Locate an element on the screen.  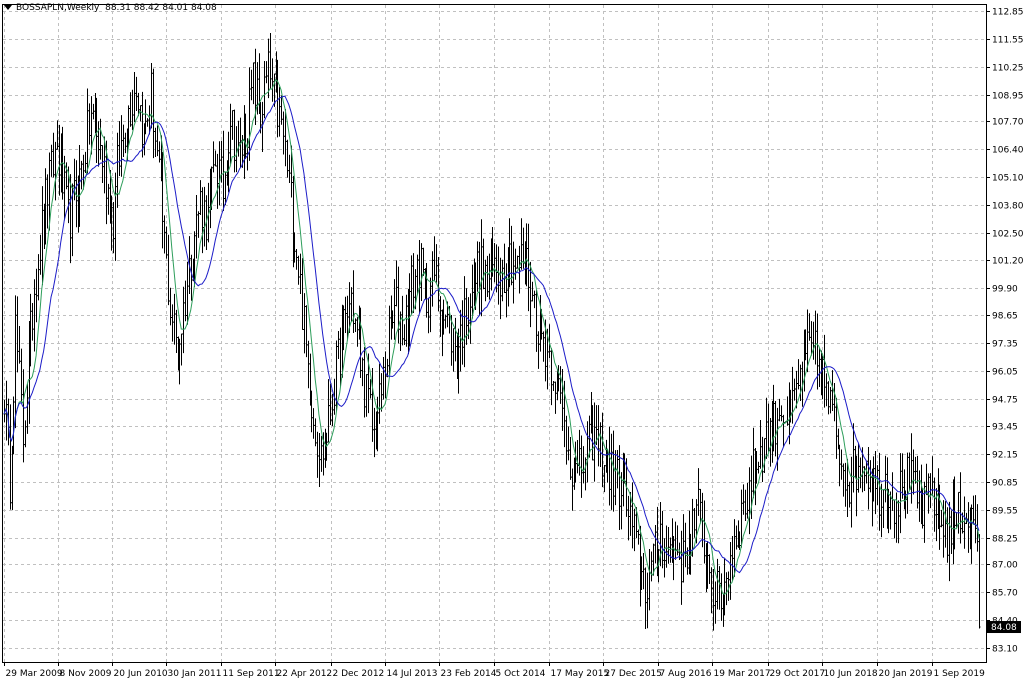
chart-header: BOSSAPLN,Weekly 88.31 88.42 84.01 84.08 is located at coordinates (110, 8).